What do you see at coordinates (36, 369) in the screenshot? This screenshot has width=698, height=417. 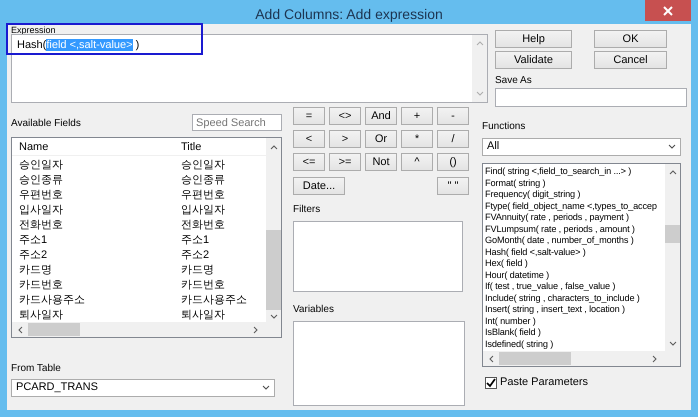 I see `from-table-label: From Table` at bounding box center [36, 369].